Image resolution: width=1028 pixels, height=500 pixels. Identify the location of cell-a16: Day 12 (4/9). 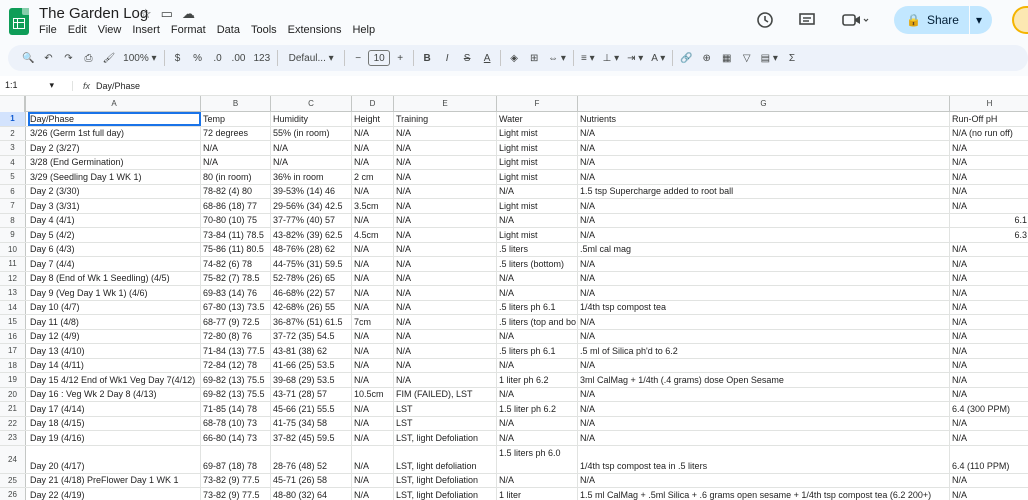
(114, 336).